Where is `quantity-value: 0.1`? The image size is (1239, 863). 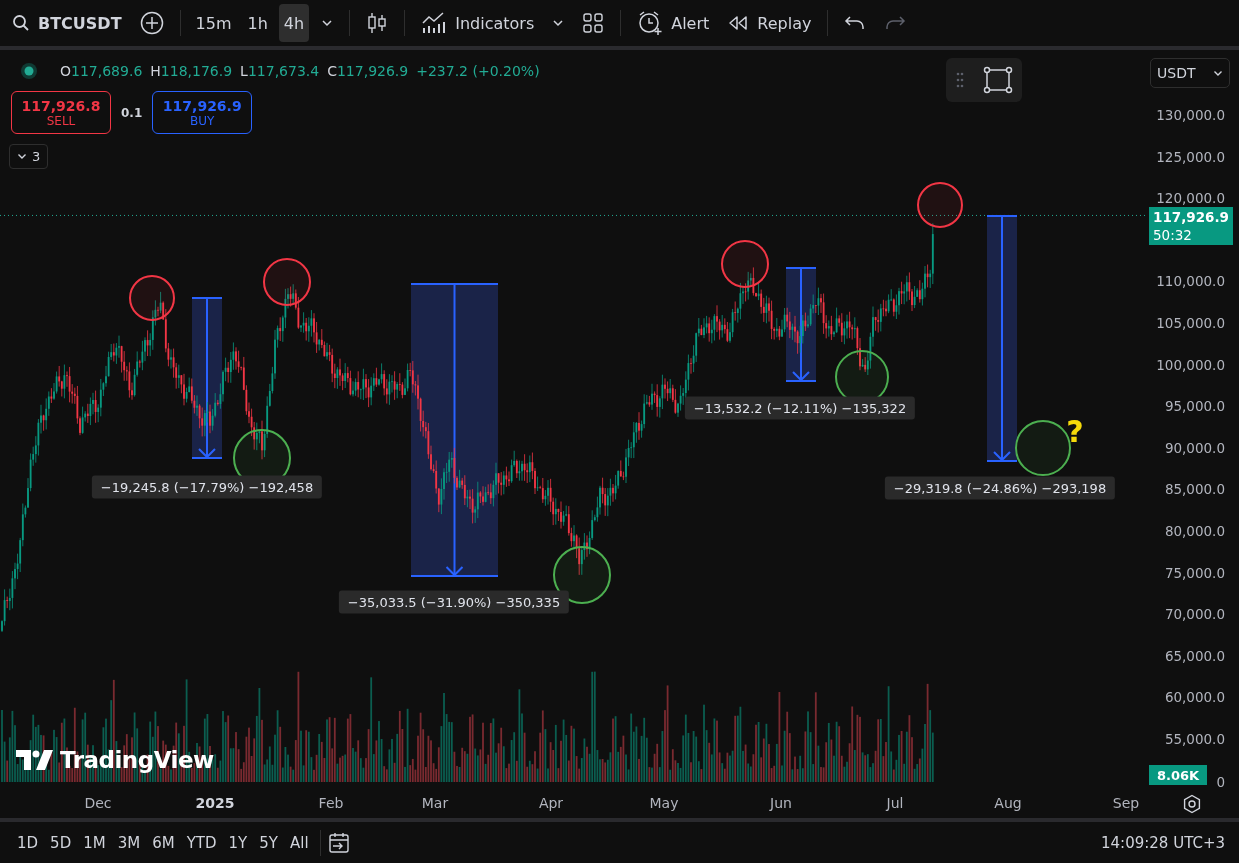 quantity-value: 0.1 is located at coordinates (132, 112).